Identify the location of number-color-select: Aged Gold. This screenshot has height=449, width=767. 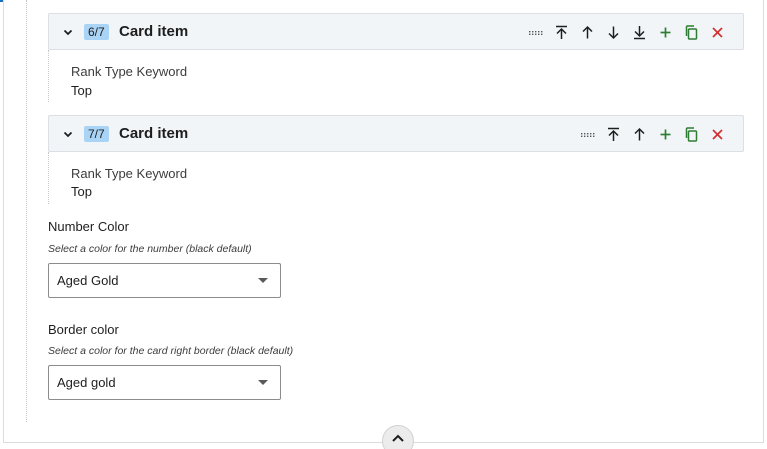
(164, 280).